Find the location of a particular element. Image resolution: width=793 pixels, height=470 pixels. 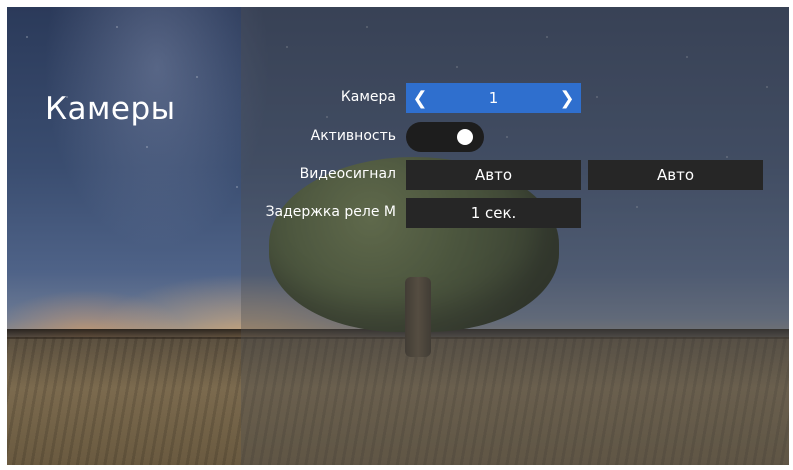

video-signal-field-2: Авто is located at coordinates (675, 175).